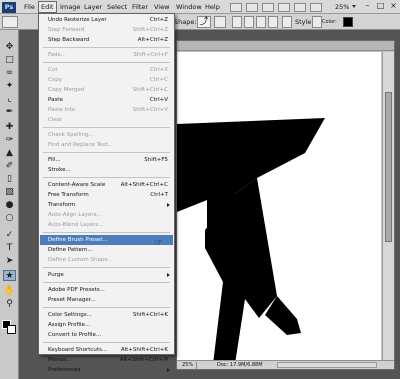 This screenshot has width=400, height=379. Describe the element at coordinates (55, 120) in the screenshot. I see `menu-item-label: Clear` at that location.